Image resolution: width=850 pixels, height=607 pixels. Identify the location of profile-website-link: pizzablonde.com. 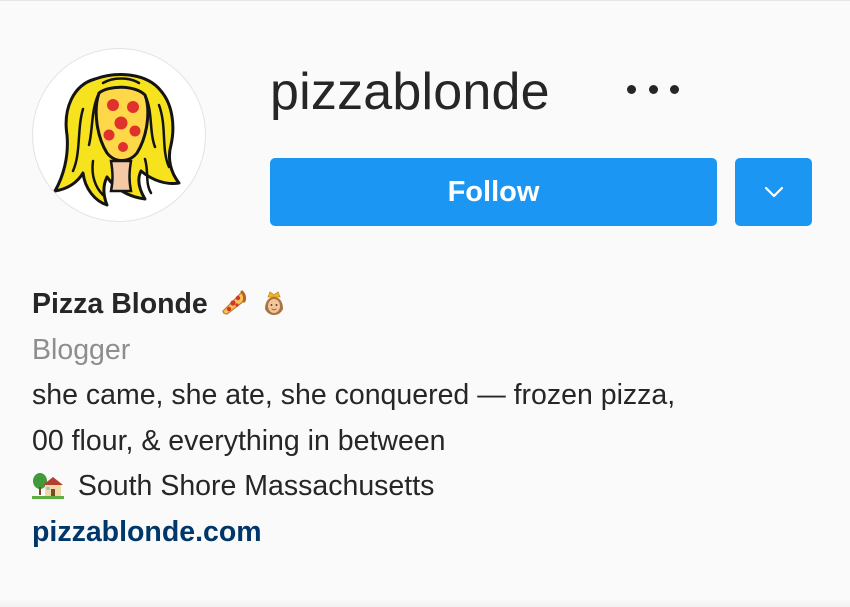
(427, 533).